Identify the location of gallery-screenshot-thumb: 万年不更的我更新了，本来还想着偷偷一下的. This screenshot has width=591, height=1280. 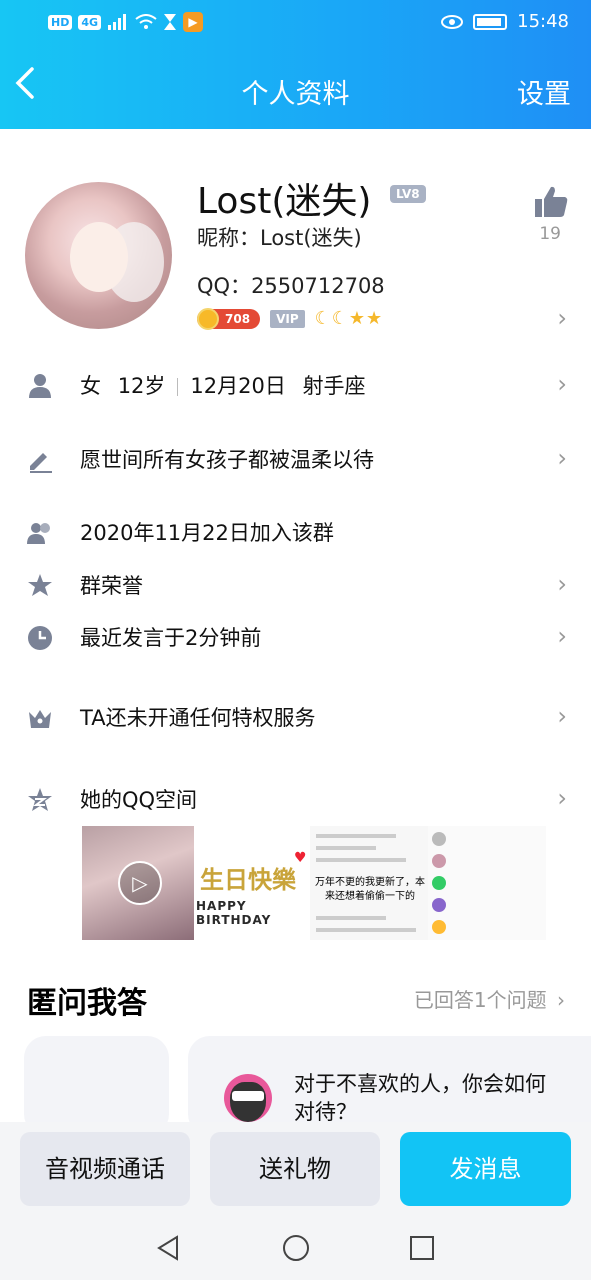
(369, 883).